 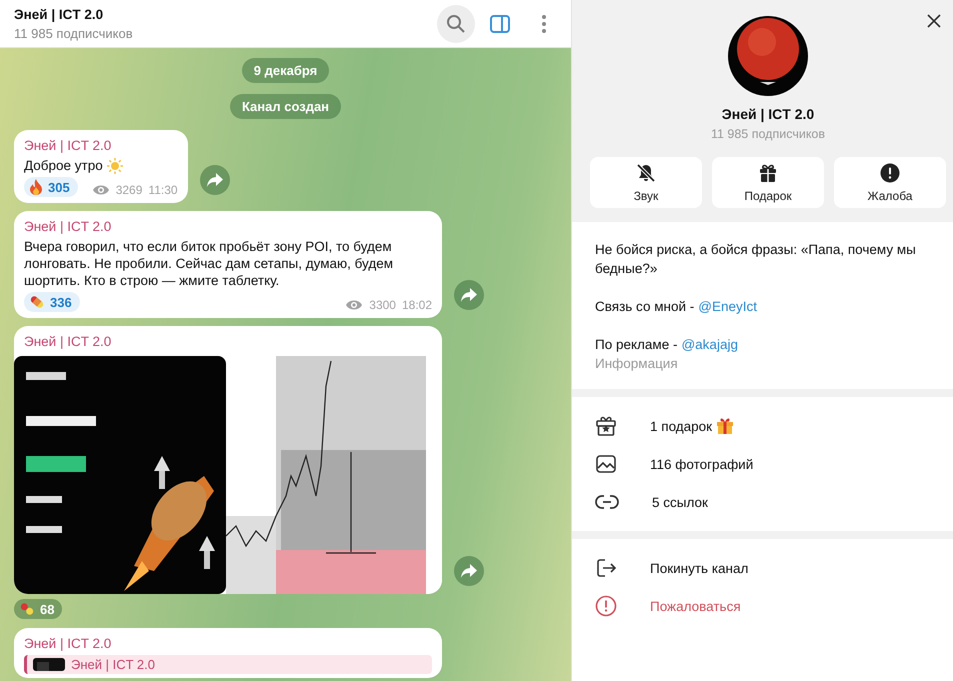 I want to click on profile-subscribers: 11 985 подписчиков, so click(x=768, y=134).